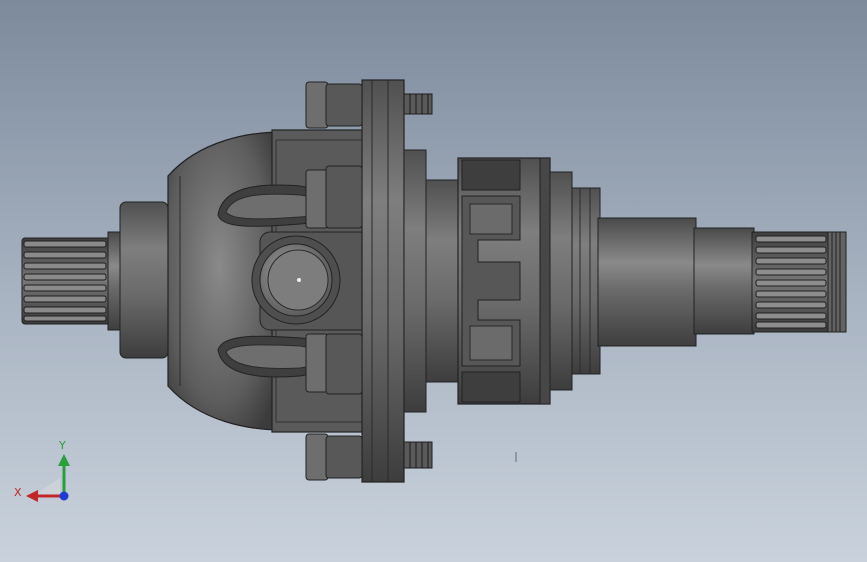 This screenshot has height=562, width=867. I want to click on axis-x-label: X, so click(18, 492).